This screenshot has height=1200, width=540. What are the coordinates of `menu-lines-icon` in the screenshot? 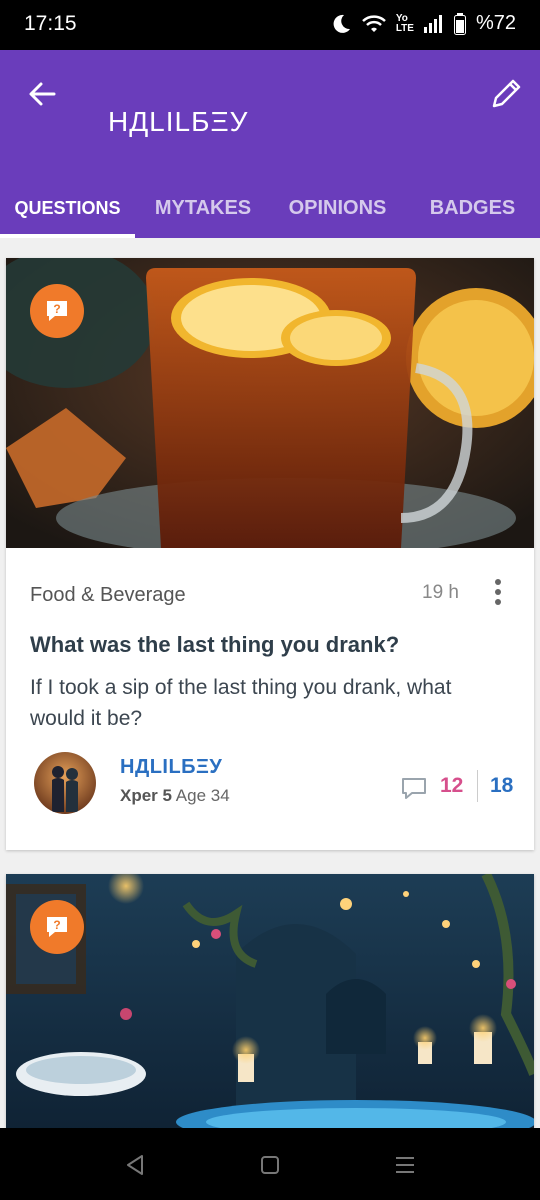 It's located at (405, 1165).